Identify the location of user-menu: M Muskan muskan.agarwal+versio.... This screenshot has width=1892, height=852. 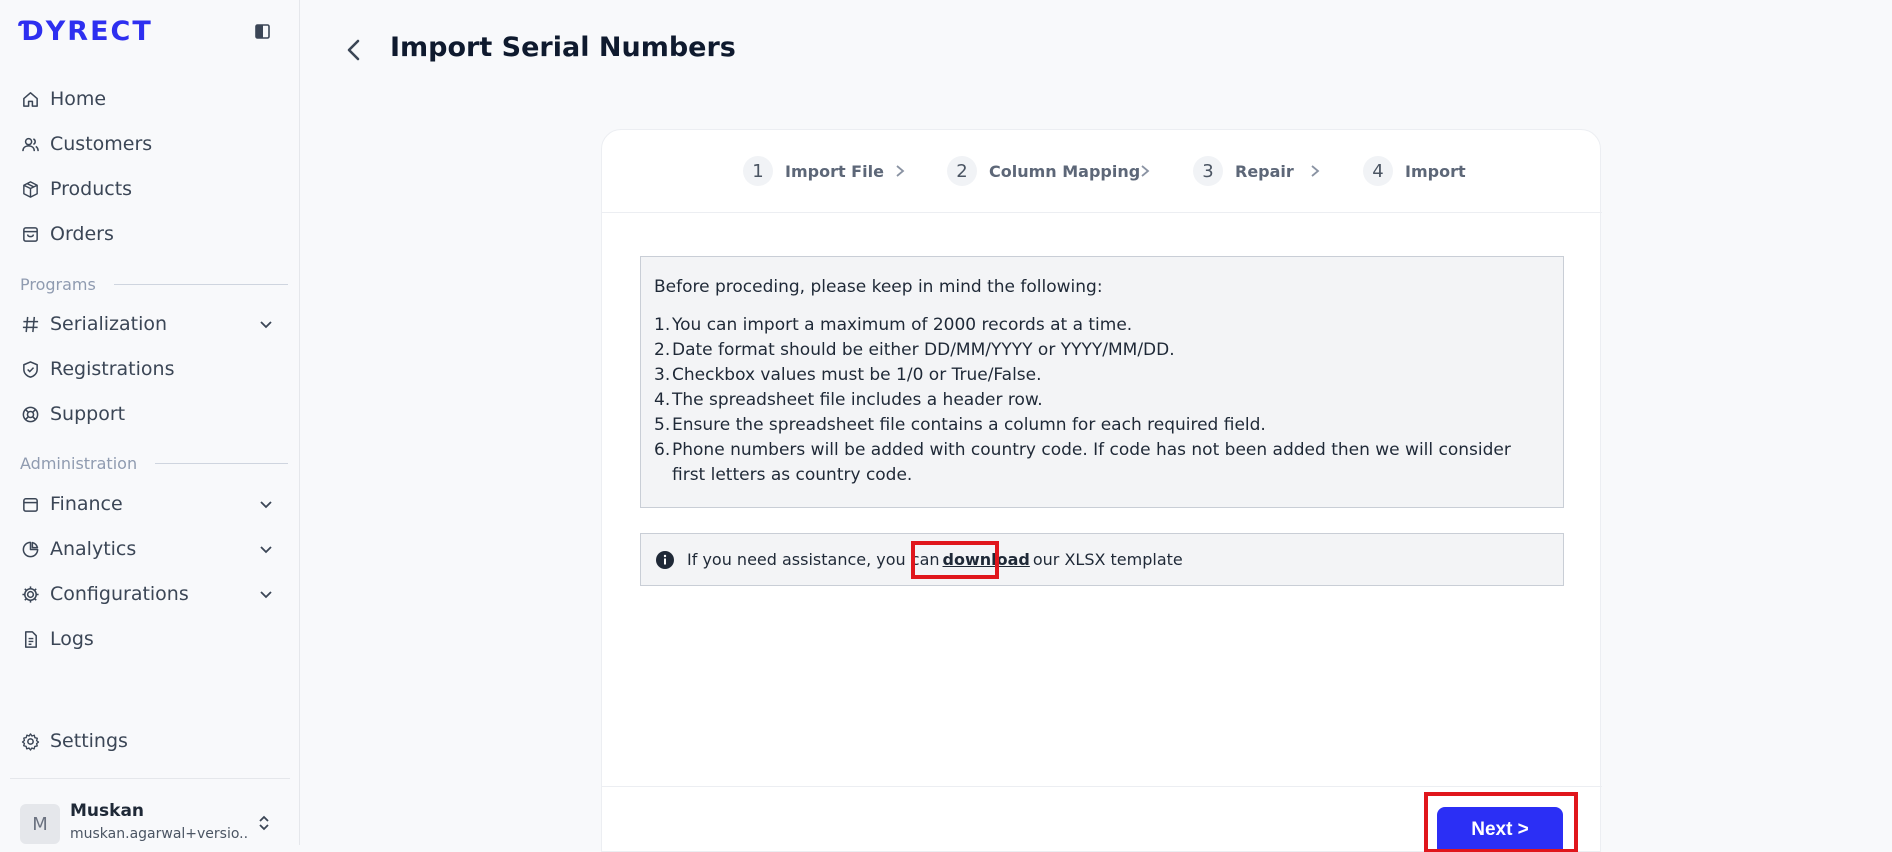
(150, 823).